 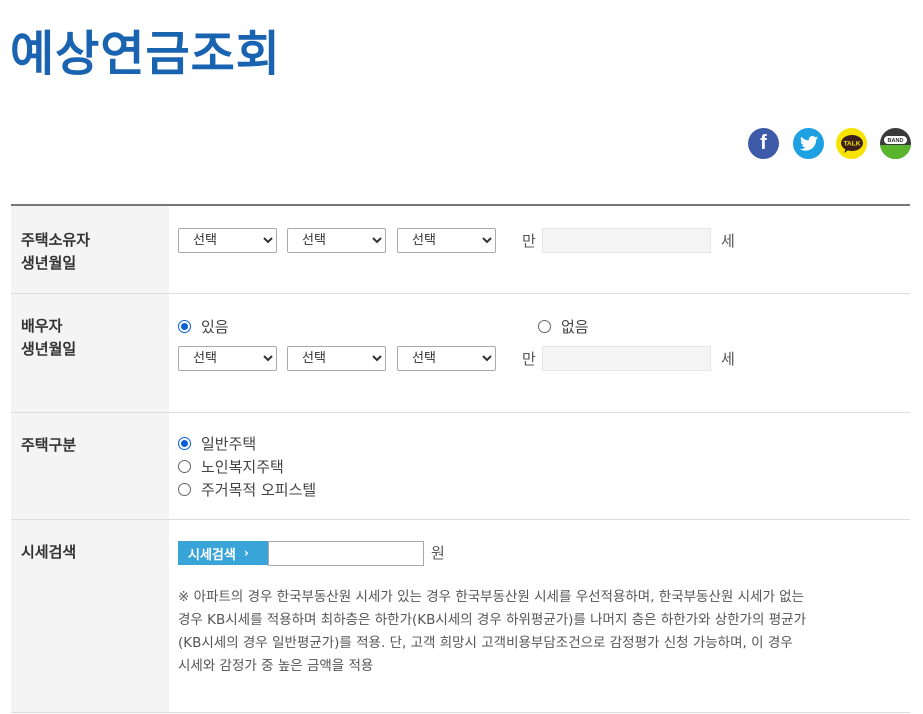 I want to click on spouse-age-field, so click(x=626, y=358).